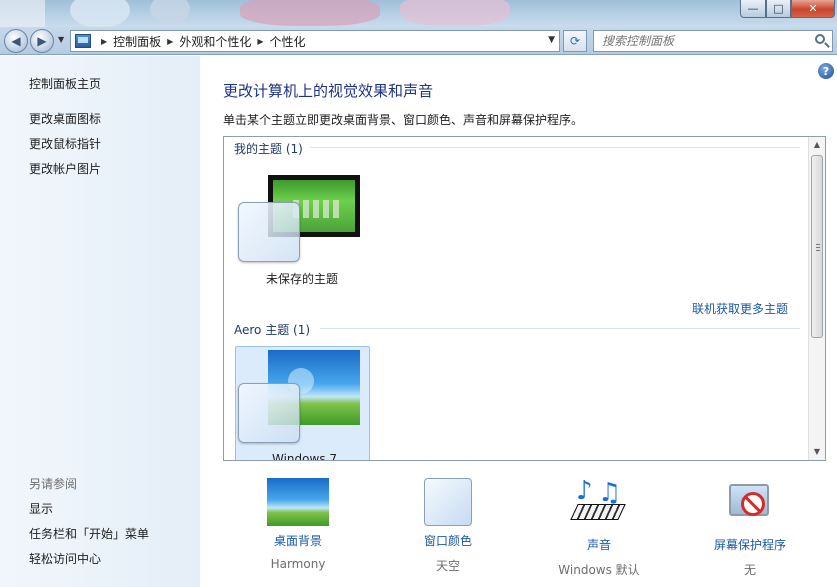  Describe the element at coordinates (298, 540) in the screenshot. I see `setting-label: 桌面背景` at that location.